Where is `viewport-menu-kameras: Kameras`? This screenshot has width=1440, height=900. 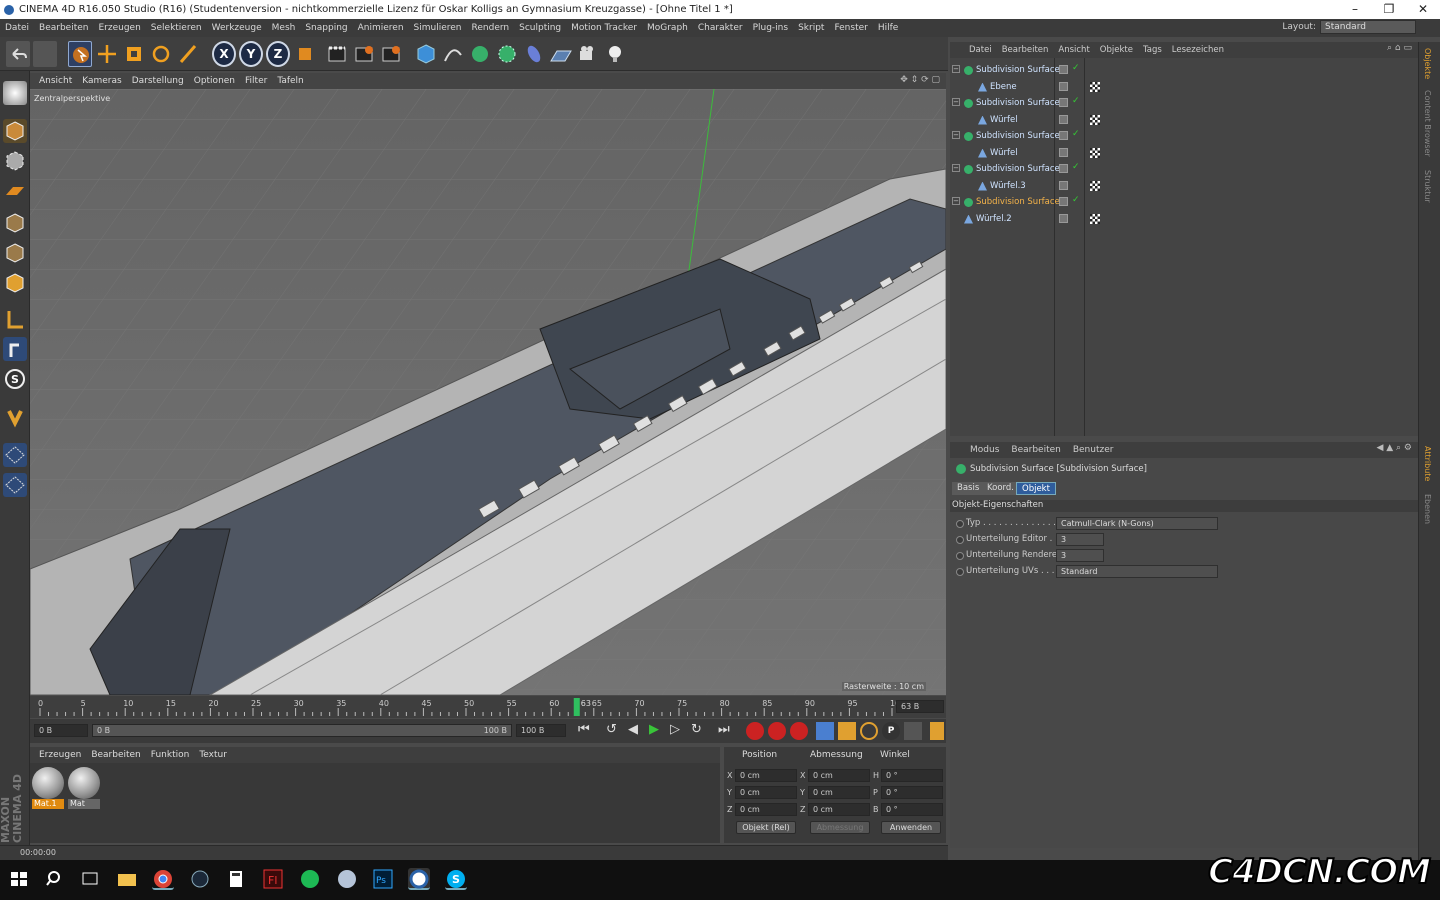 viewport-menu-kameras: Kameras is located at coordinates (101, 81).